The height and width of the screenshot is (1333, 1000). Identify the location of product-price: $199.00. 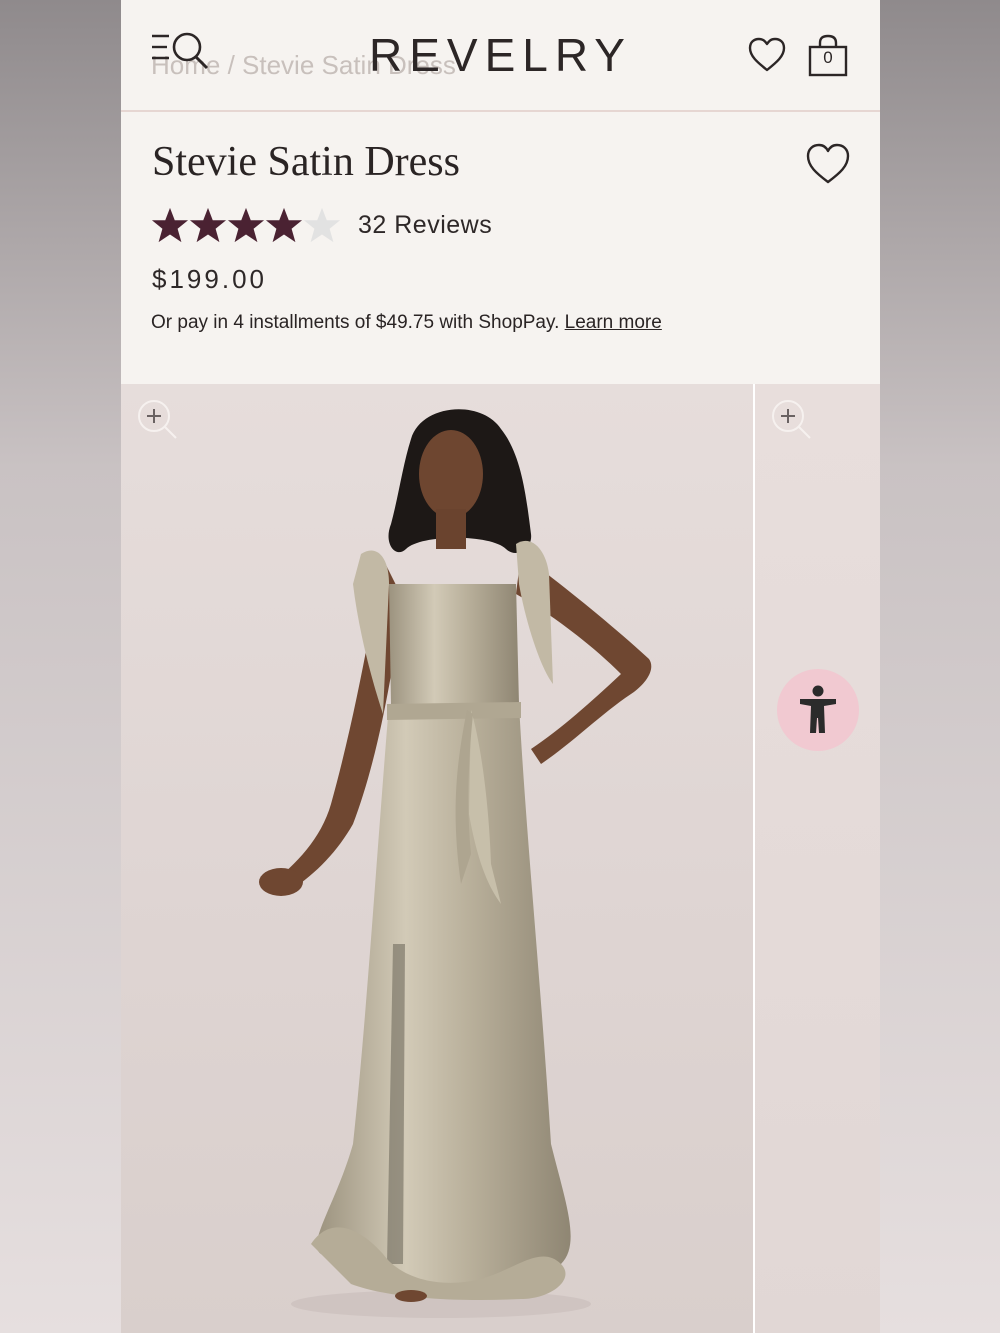
(209, 279).